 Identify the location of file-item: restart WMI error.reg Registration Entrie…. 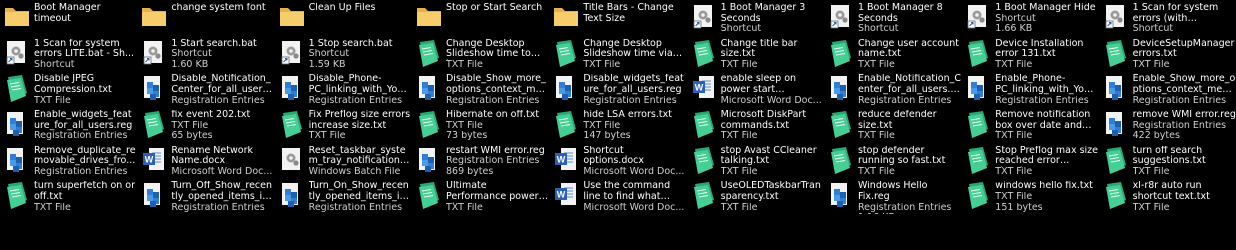
(480, 161).